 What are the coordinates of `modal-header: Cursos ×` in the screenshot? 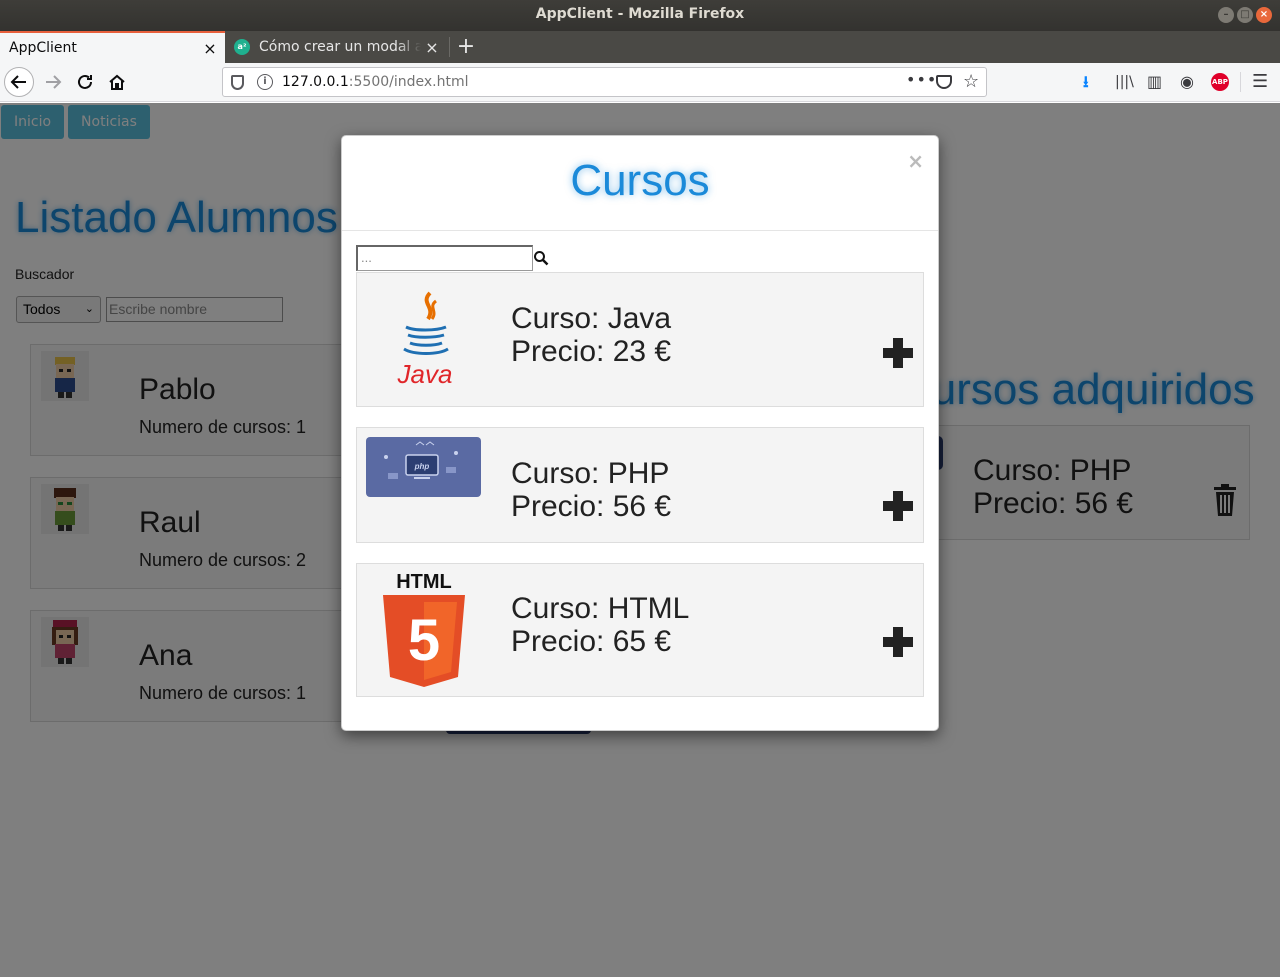 It's located at (640, 183).